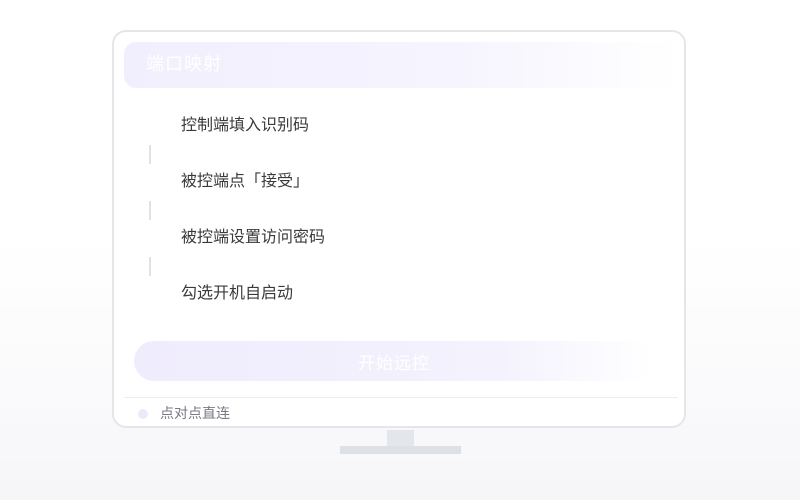  Describe the element at coordinates (245, 180) in the screenshot. I see `step-accept: 被控端点「接受」` at that location.